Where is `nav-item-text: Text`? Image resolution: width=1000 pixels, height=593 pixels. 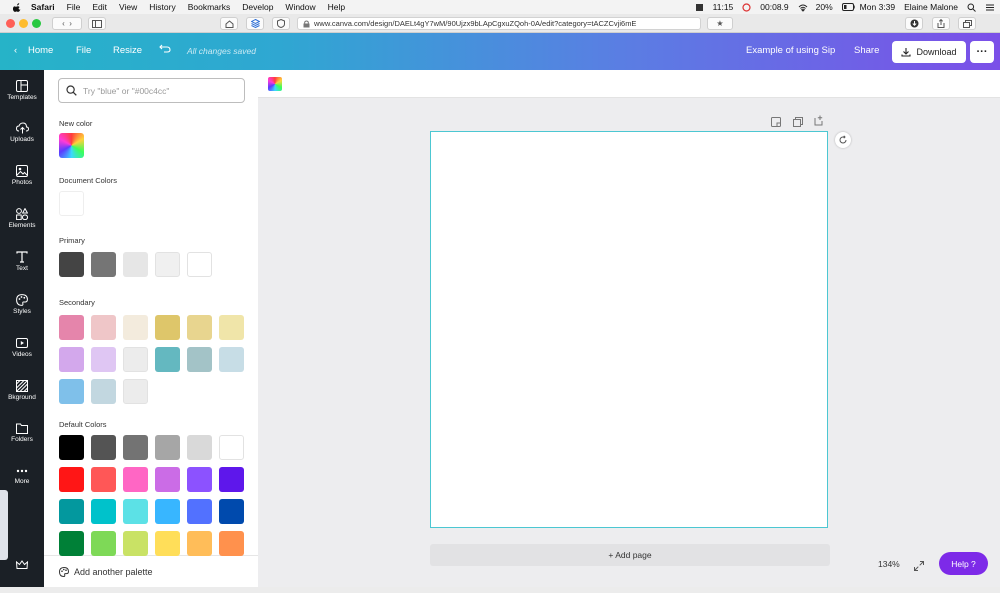 nav-item-text: Text is located at coordinates (22, 261).